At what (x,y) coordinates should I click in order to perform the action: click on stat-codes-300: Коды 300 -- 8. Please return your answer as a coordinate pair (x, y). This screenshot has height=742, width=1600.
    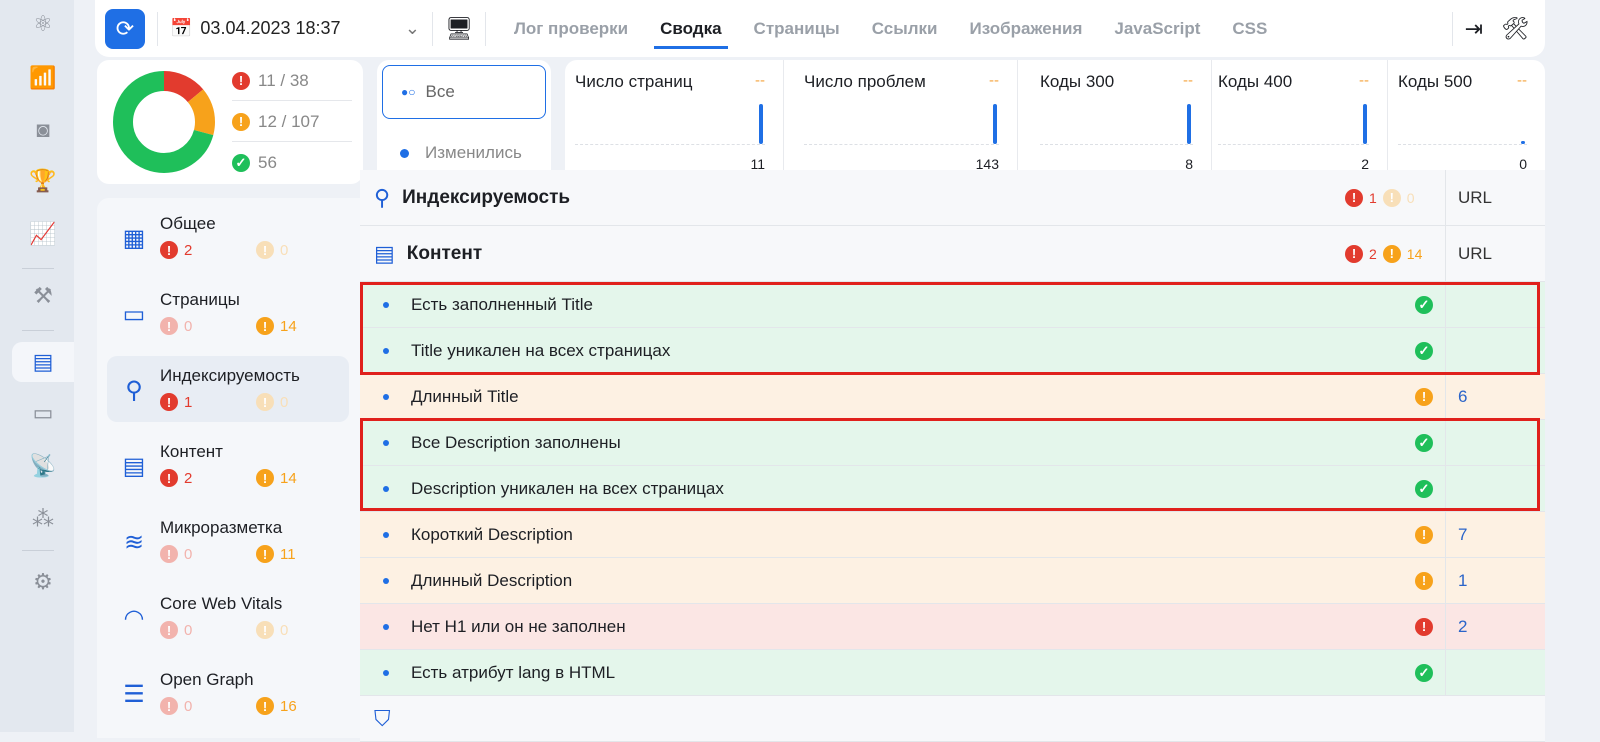
    Looking at the image, I should click on (1121, 122).